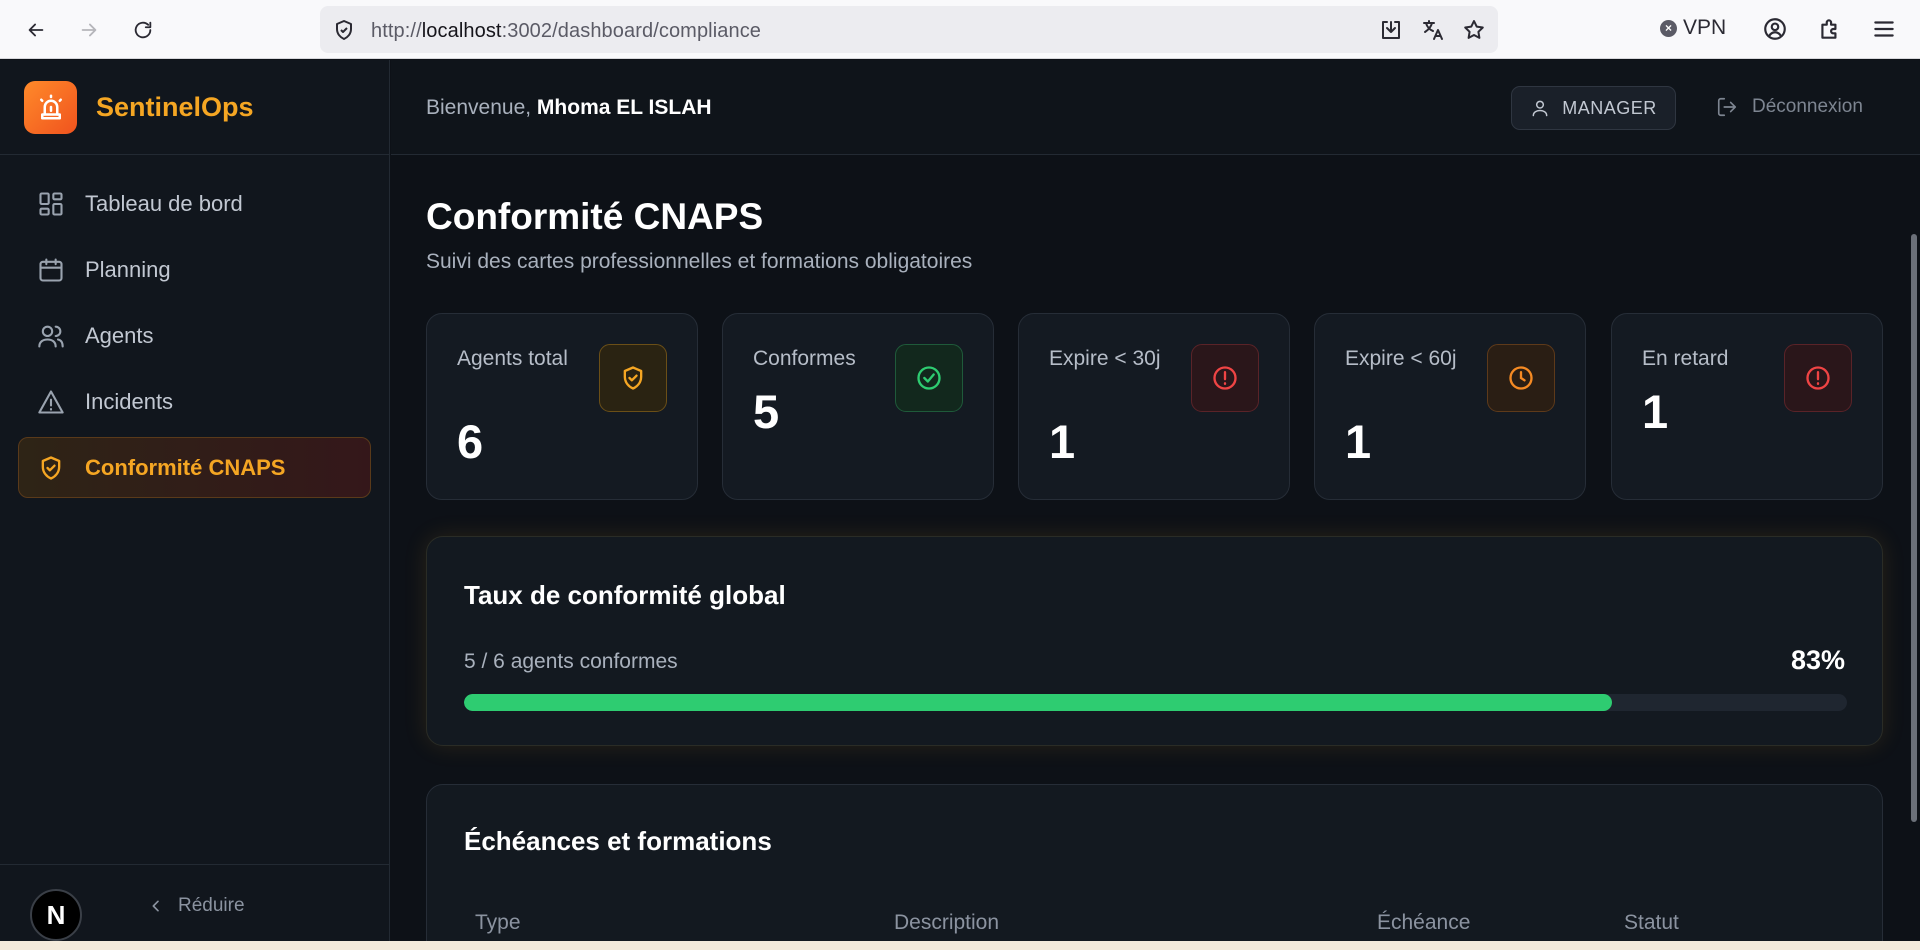 The width and height of the screenshot is (1920, 950). What do you see at coordinates (194, 269) in the screenshot?
I see `sidebar-item-planning: Planning` at bounding box center [194, 269].